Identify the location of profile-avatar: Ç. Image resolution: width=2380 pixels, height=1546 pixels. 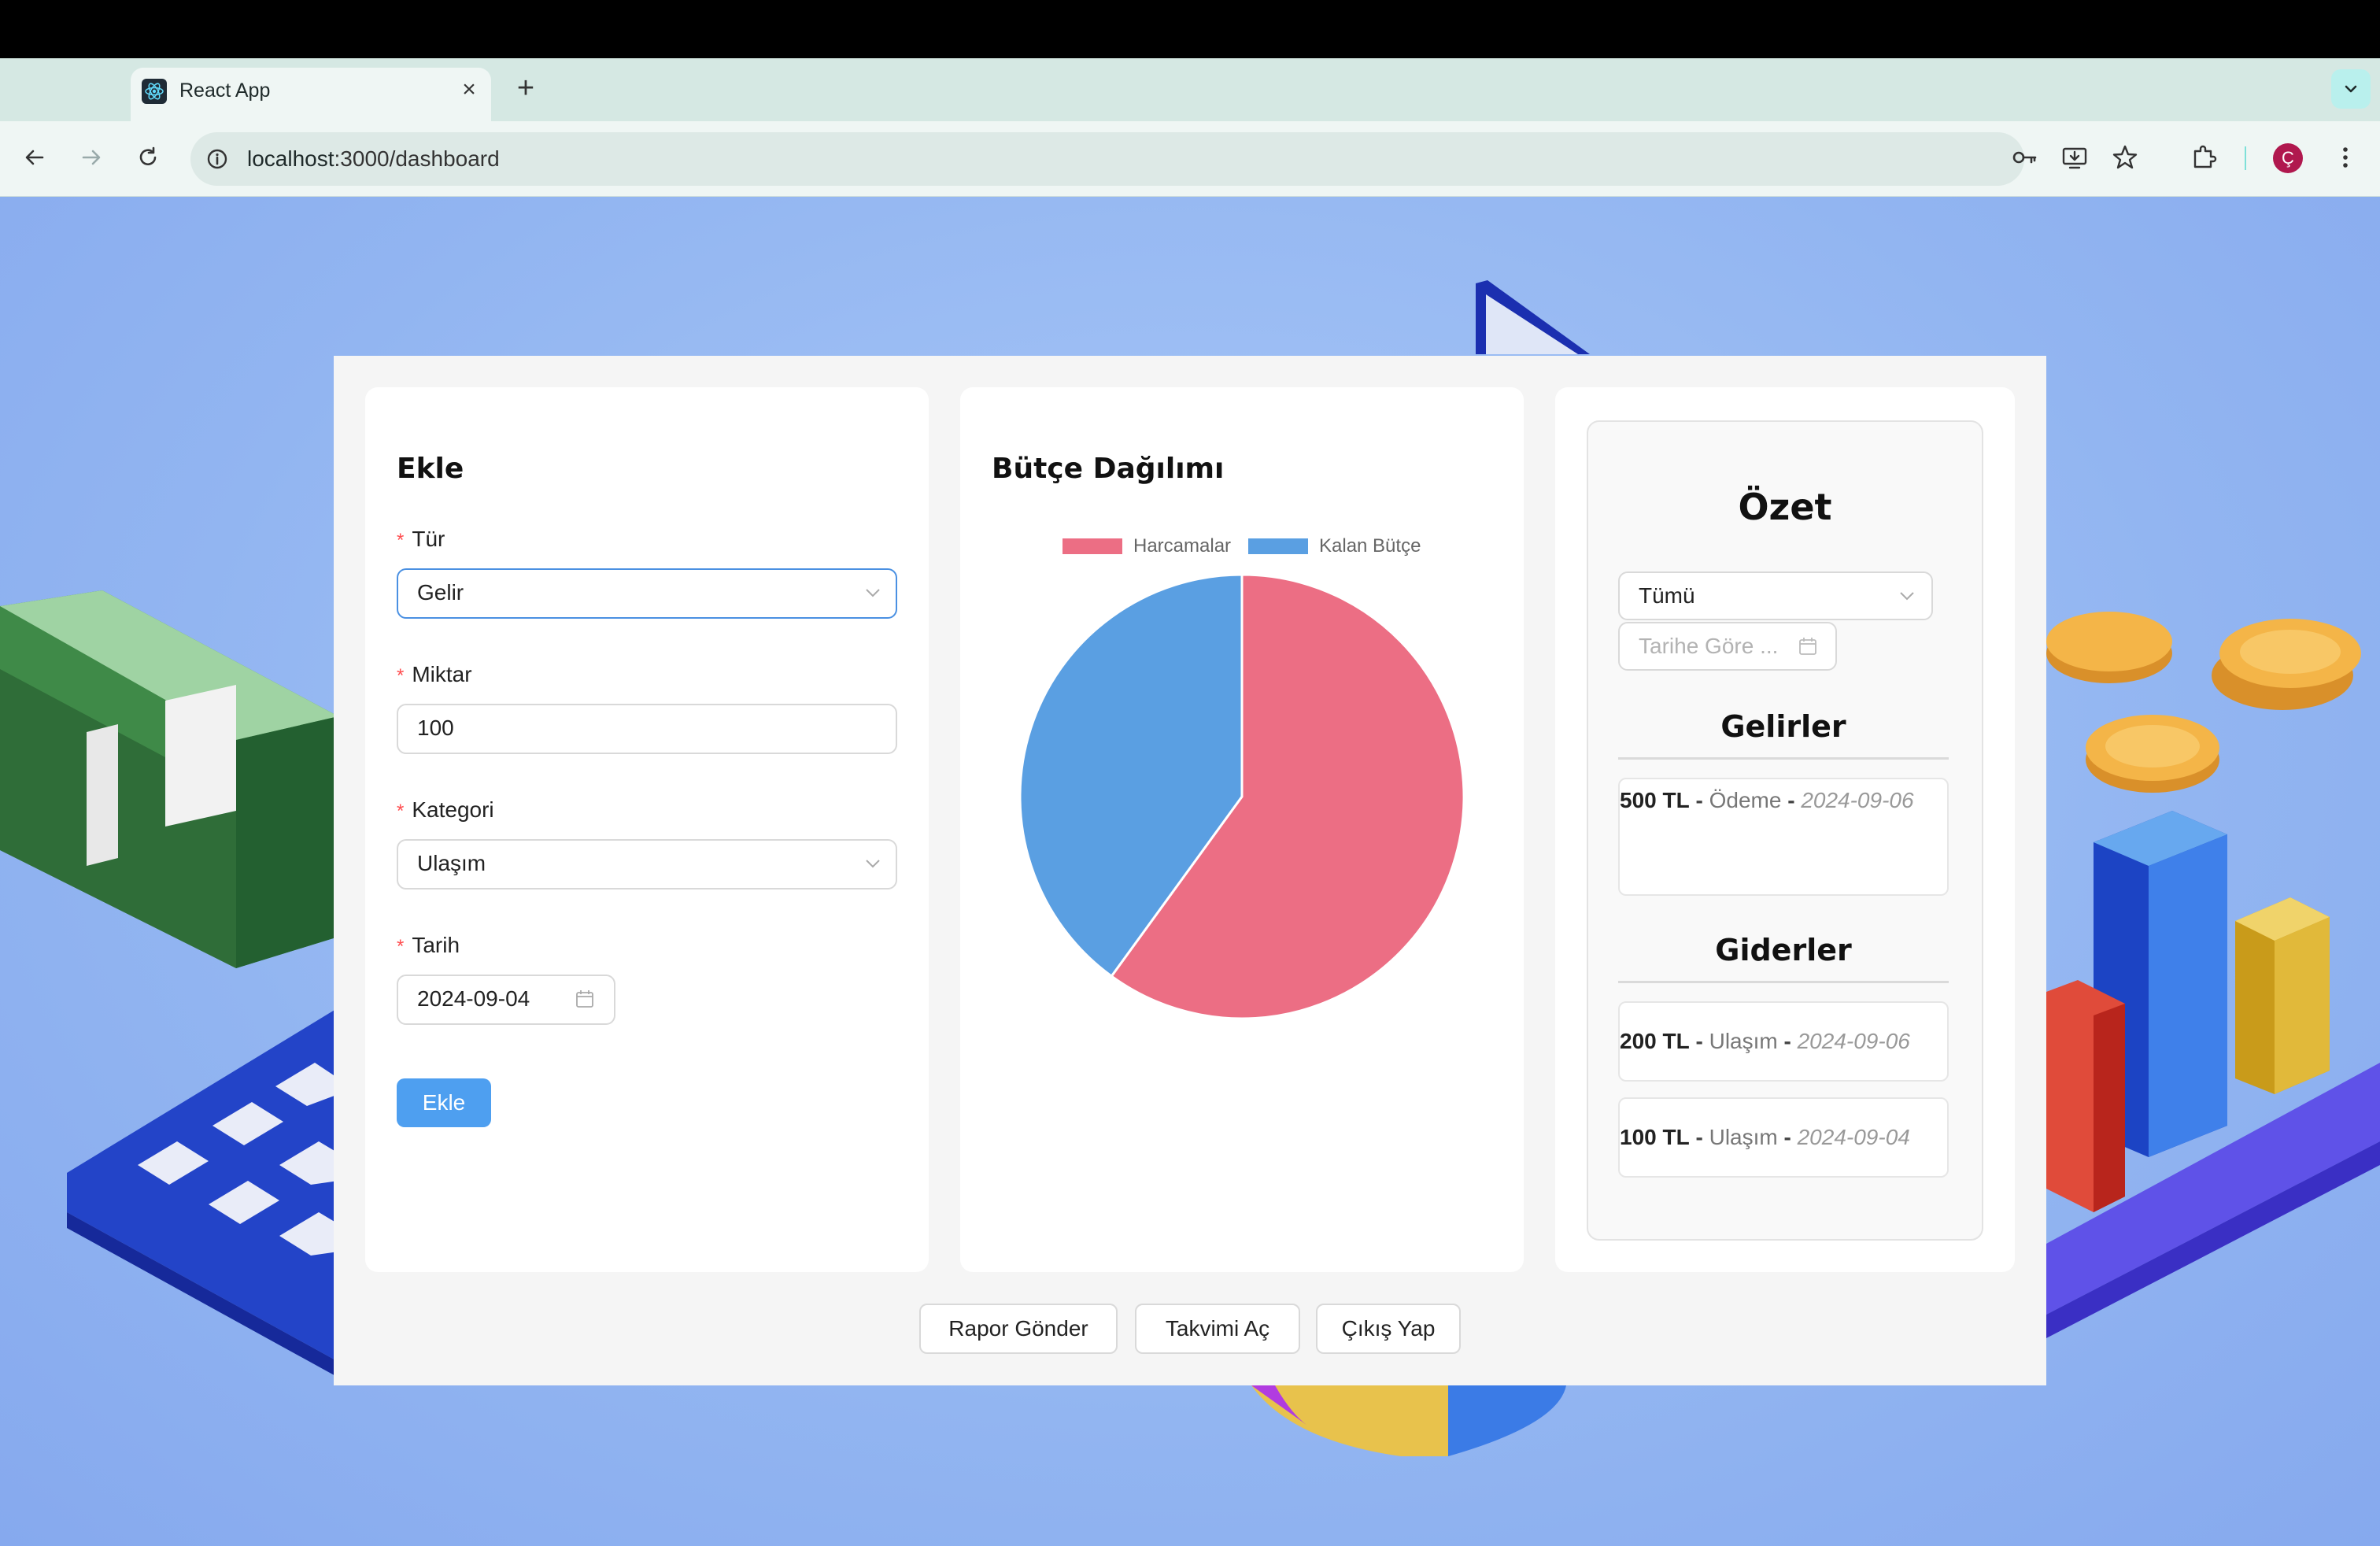
(2288, 158).